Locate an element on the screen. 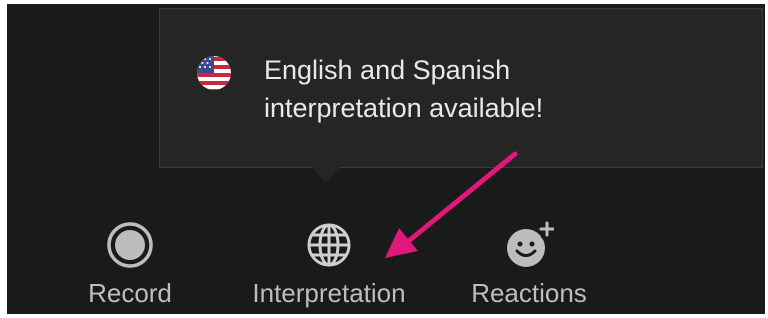  record-label: Record is located at coordinates (130, 293).